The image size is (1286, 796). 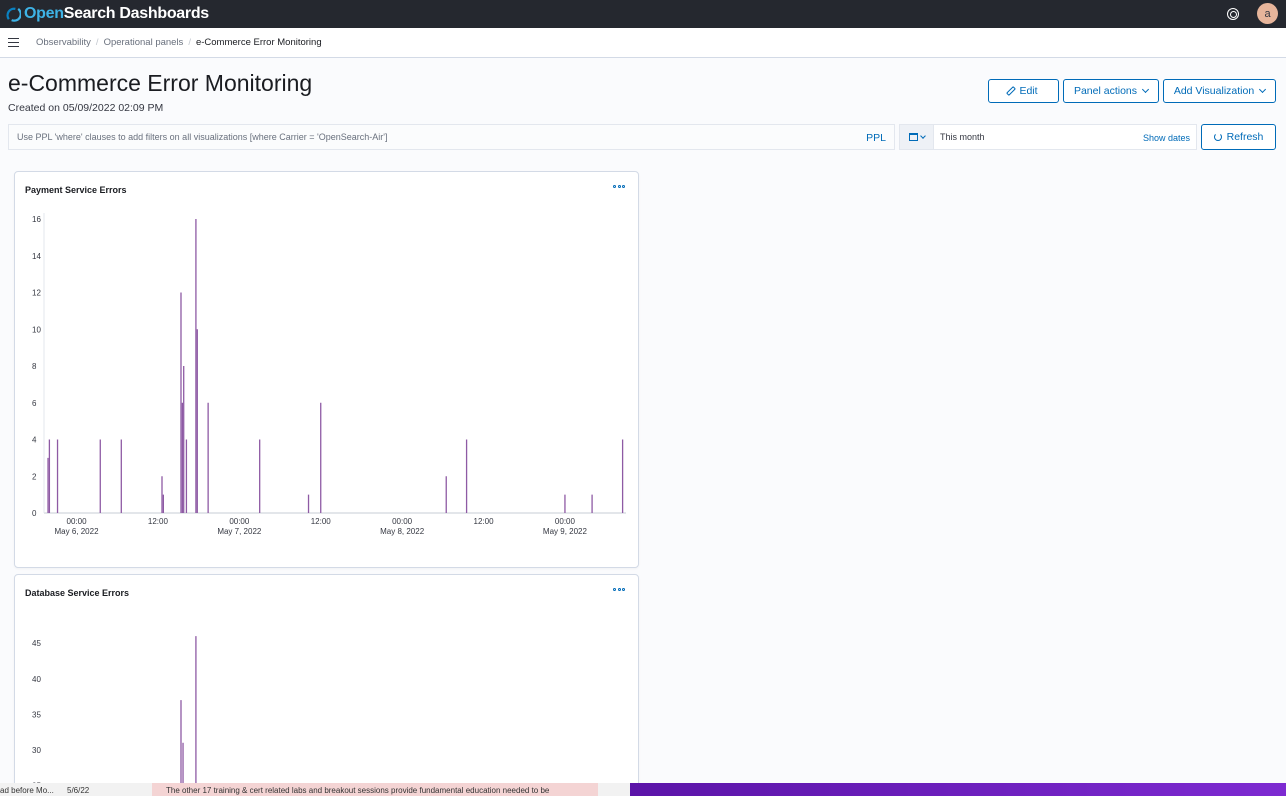 What do you see at coordinates (1166, 138) in the screenshot?
I see `show-dates-link: Show dates` at bounding box center [1166, 138].